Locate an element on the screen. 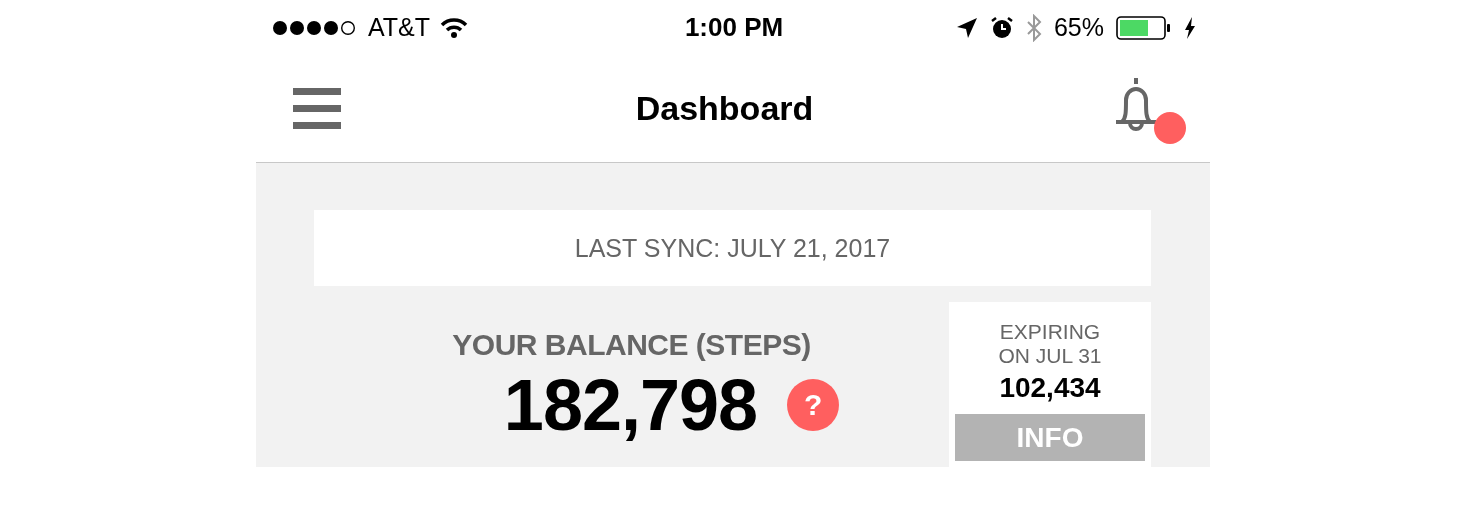  bluetooth-icon is located at coordinates (1033, 27).